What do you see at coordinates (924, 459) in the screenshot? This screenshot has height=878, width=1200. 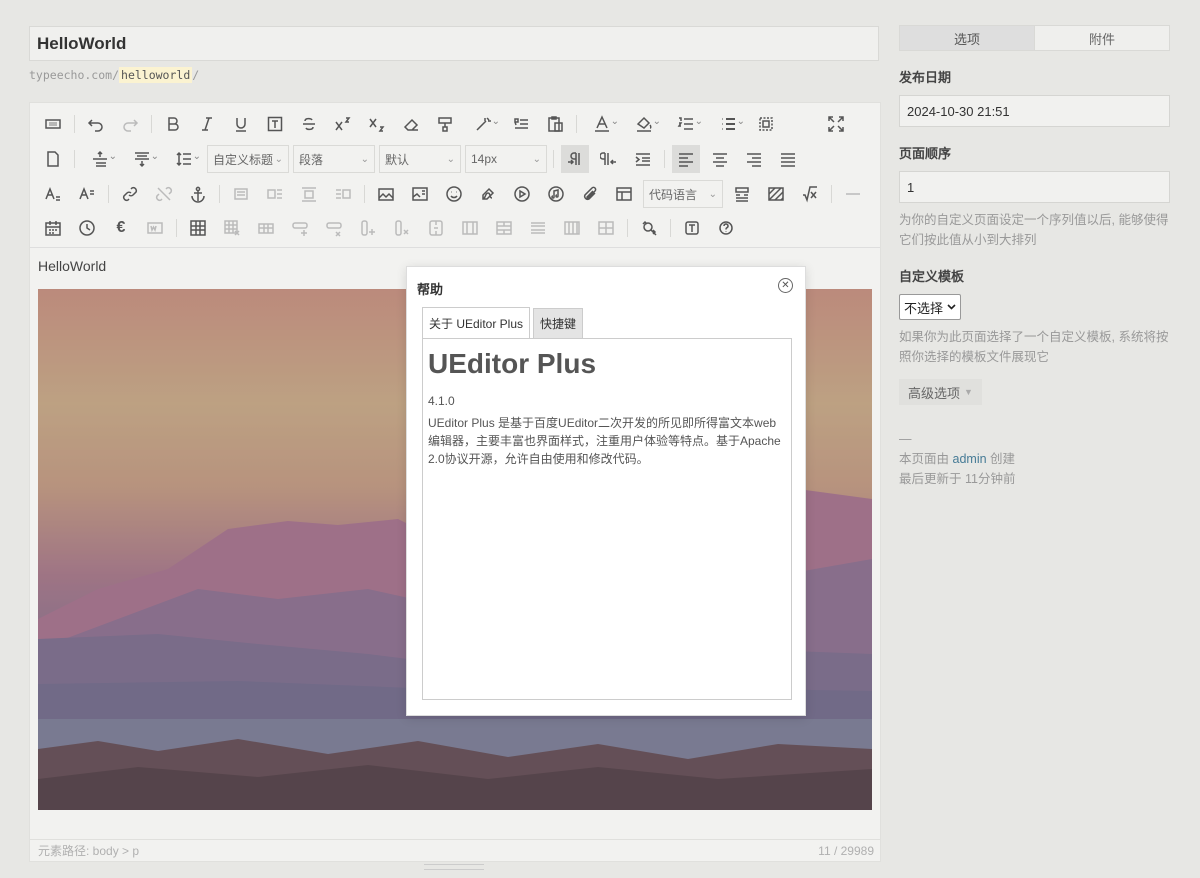 I see `created-prefix: 本页面由` at bounding box center [924, 459].